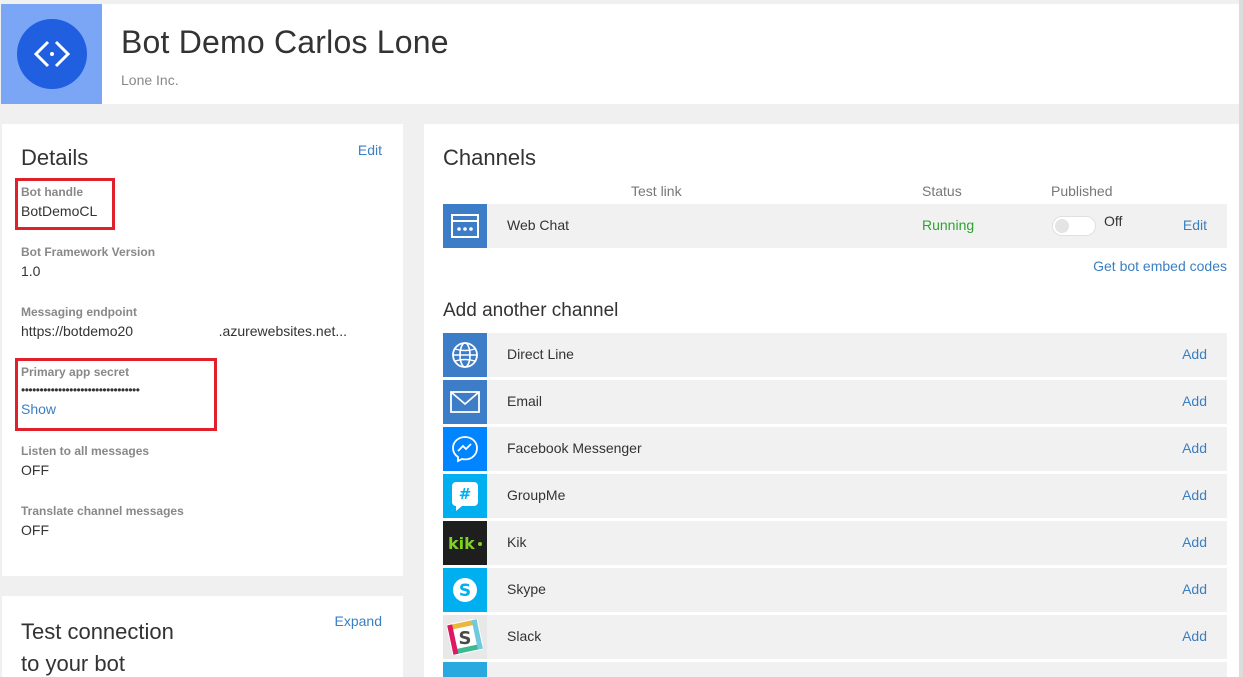  What do you see at coordinates (202, 636) in the screenshot?
I see `test-connection-card: Test connection to your bot Expand` at bounding box center [202, 636].